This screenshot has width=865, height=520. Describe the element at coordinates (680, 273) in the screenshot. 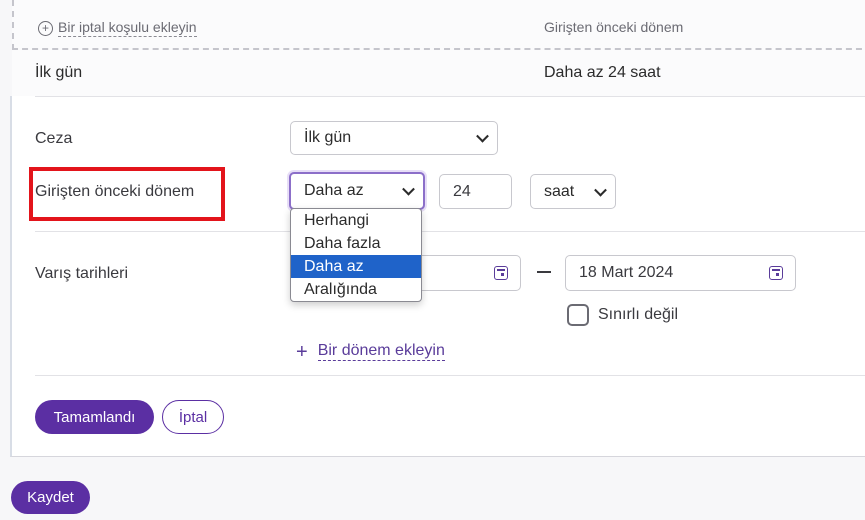

I see `date-end-input: 18 Mart 2024` at that location.